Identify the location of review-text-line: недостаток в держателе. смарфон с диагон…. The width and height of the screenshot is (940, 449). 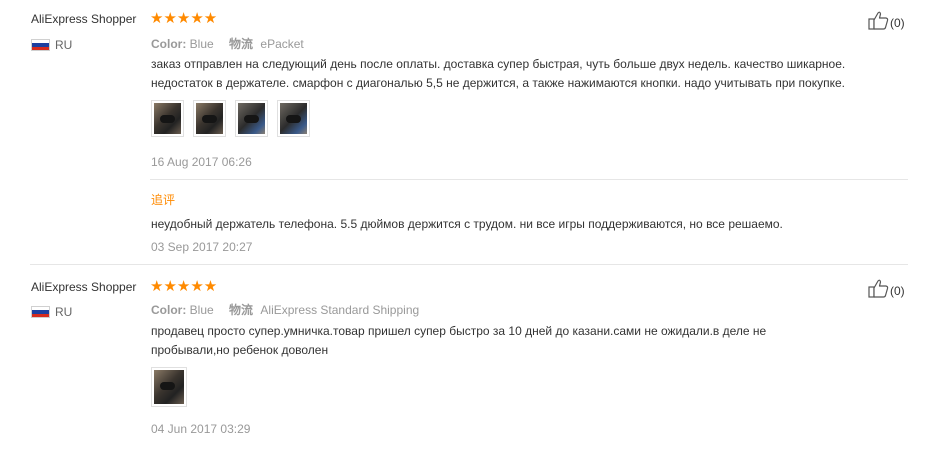
(498, 83).